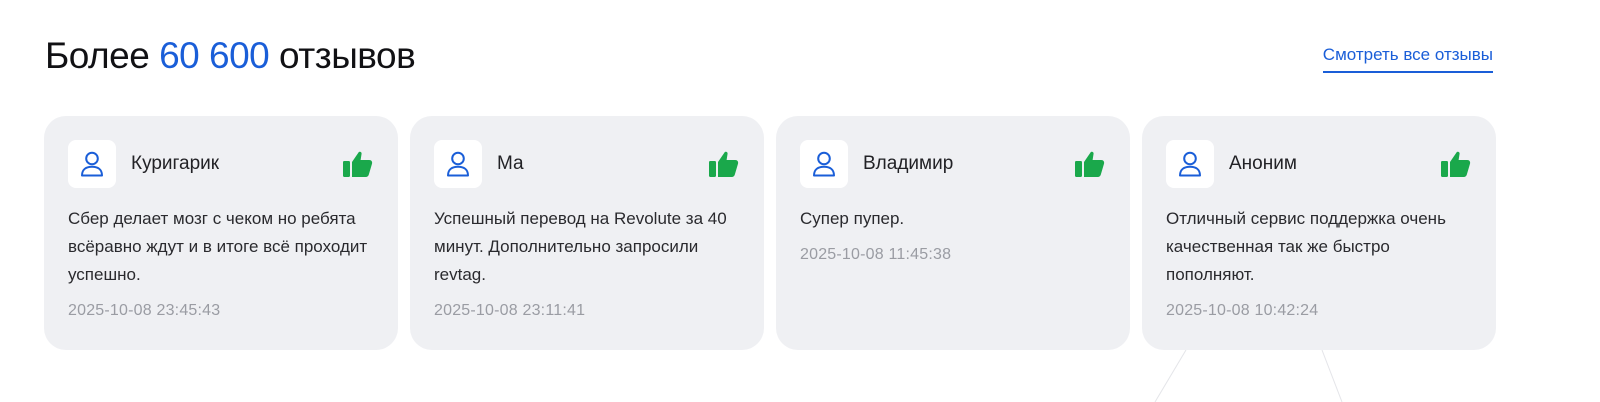 The width and height of the screenshot is (1600, 402). I want to click on review-card-header: Аноним, so click(1319, 164).